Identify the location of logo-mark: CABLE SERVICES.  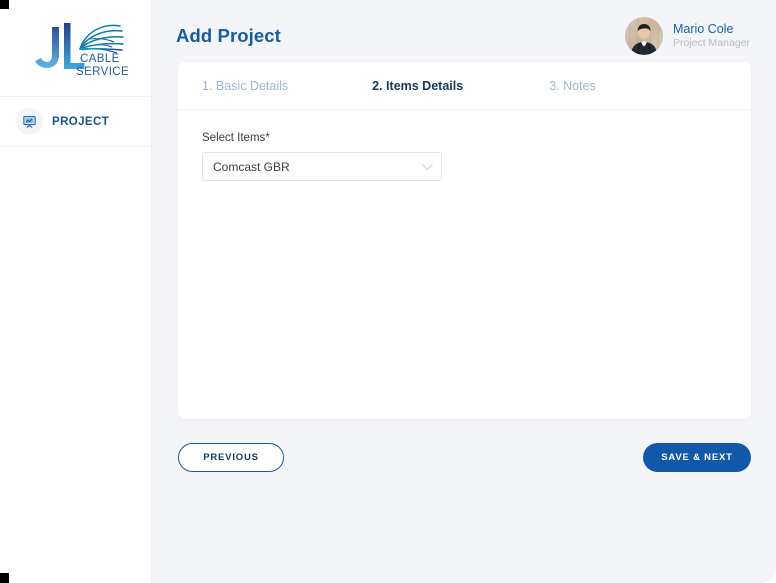
(80, 50).